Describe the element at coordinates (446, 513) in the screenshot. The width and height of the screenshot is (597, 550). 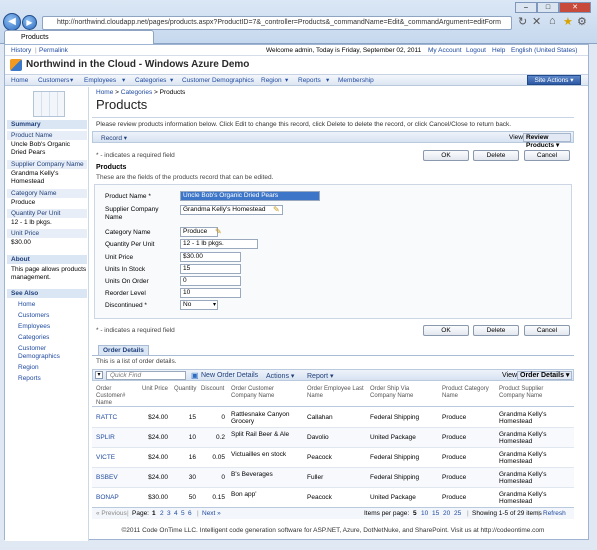
I see `page-size-20: 20` at that location.